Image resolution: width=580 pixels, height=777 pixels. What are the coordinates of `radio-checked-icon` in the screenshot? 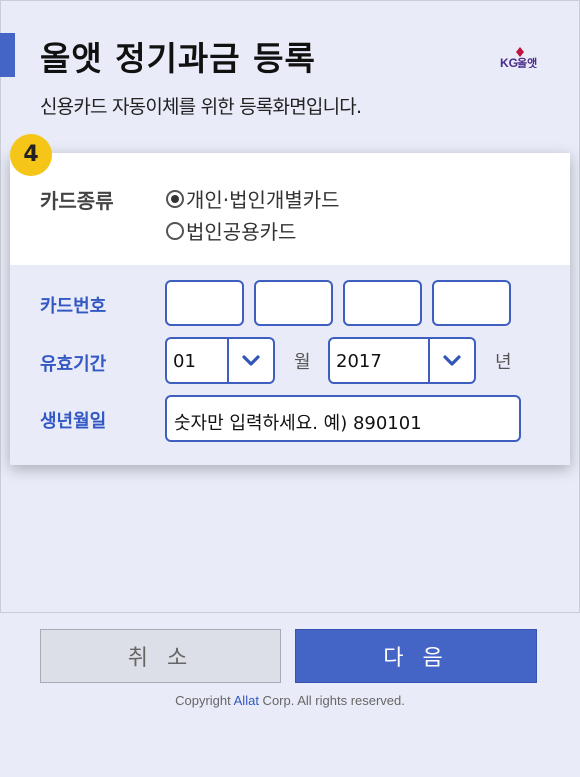 It's located at (175, 198).